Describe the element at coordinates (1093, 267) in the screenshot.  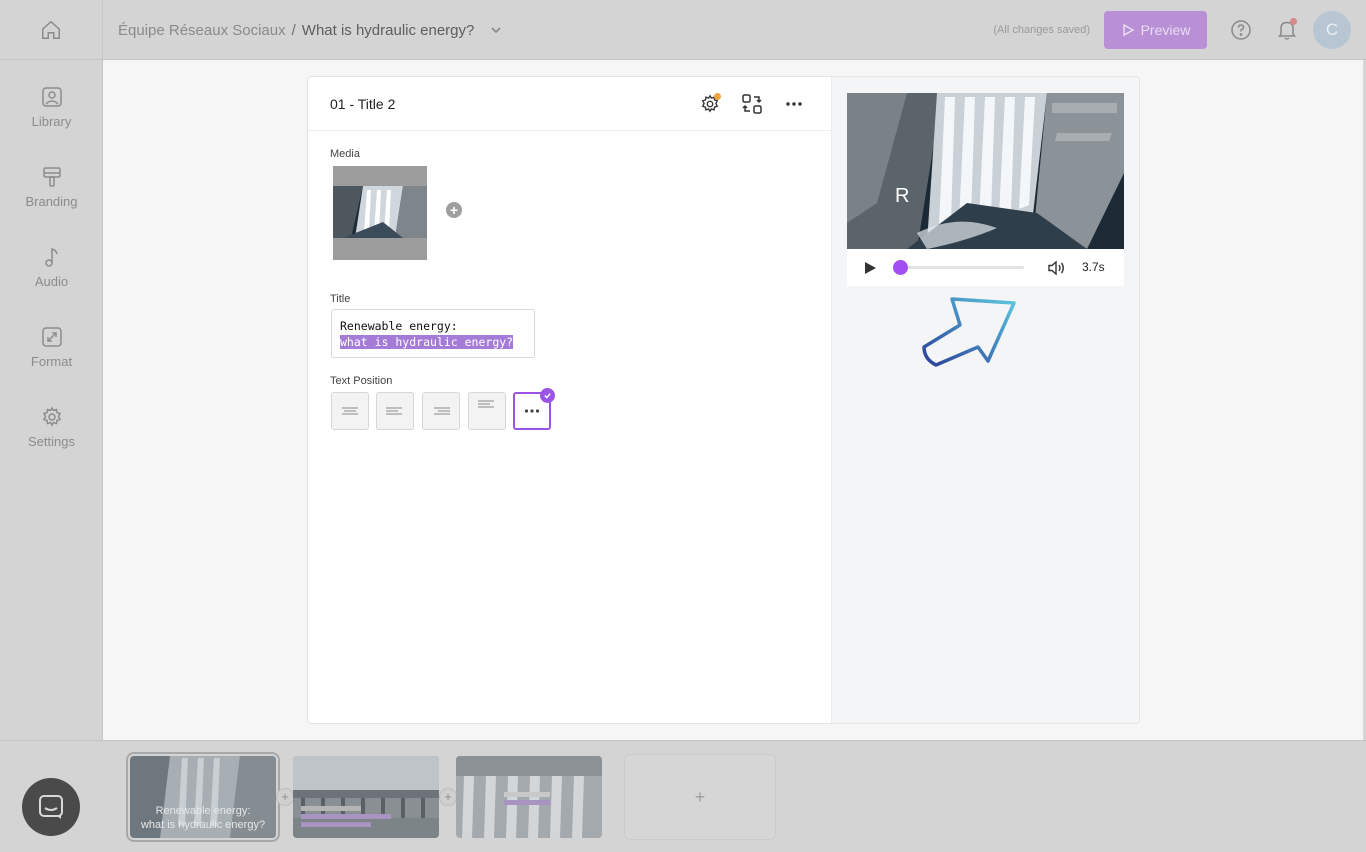
I see `duration-label: 3.7s` at that location.